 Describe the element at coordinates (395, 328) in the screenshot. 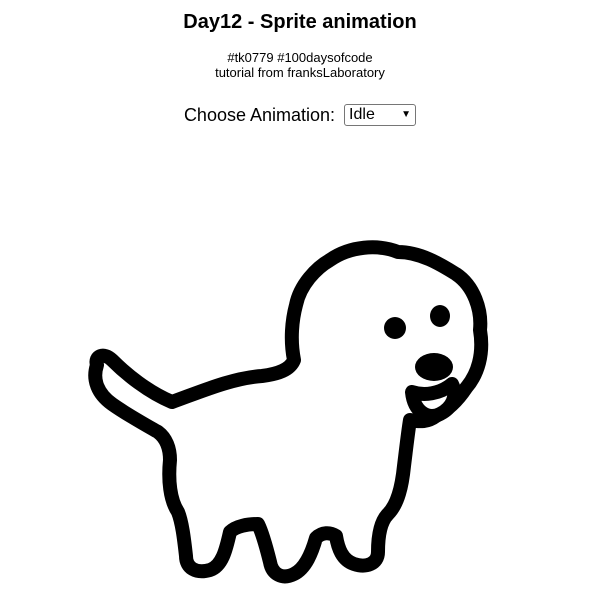

I see `dog-eye-left` at that location.